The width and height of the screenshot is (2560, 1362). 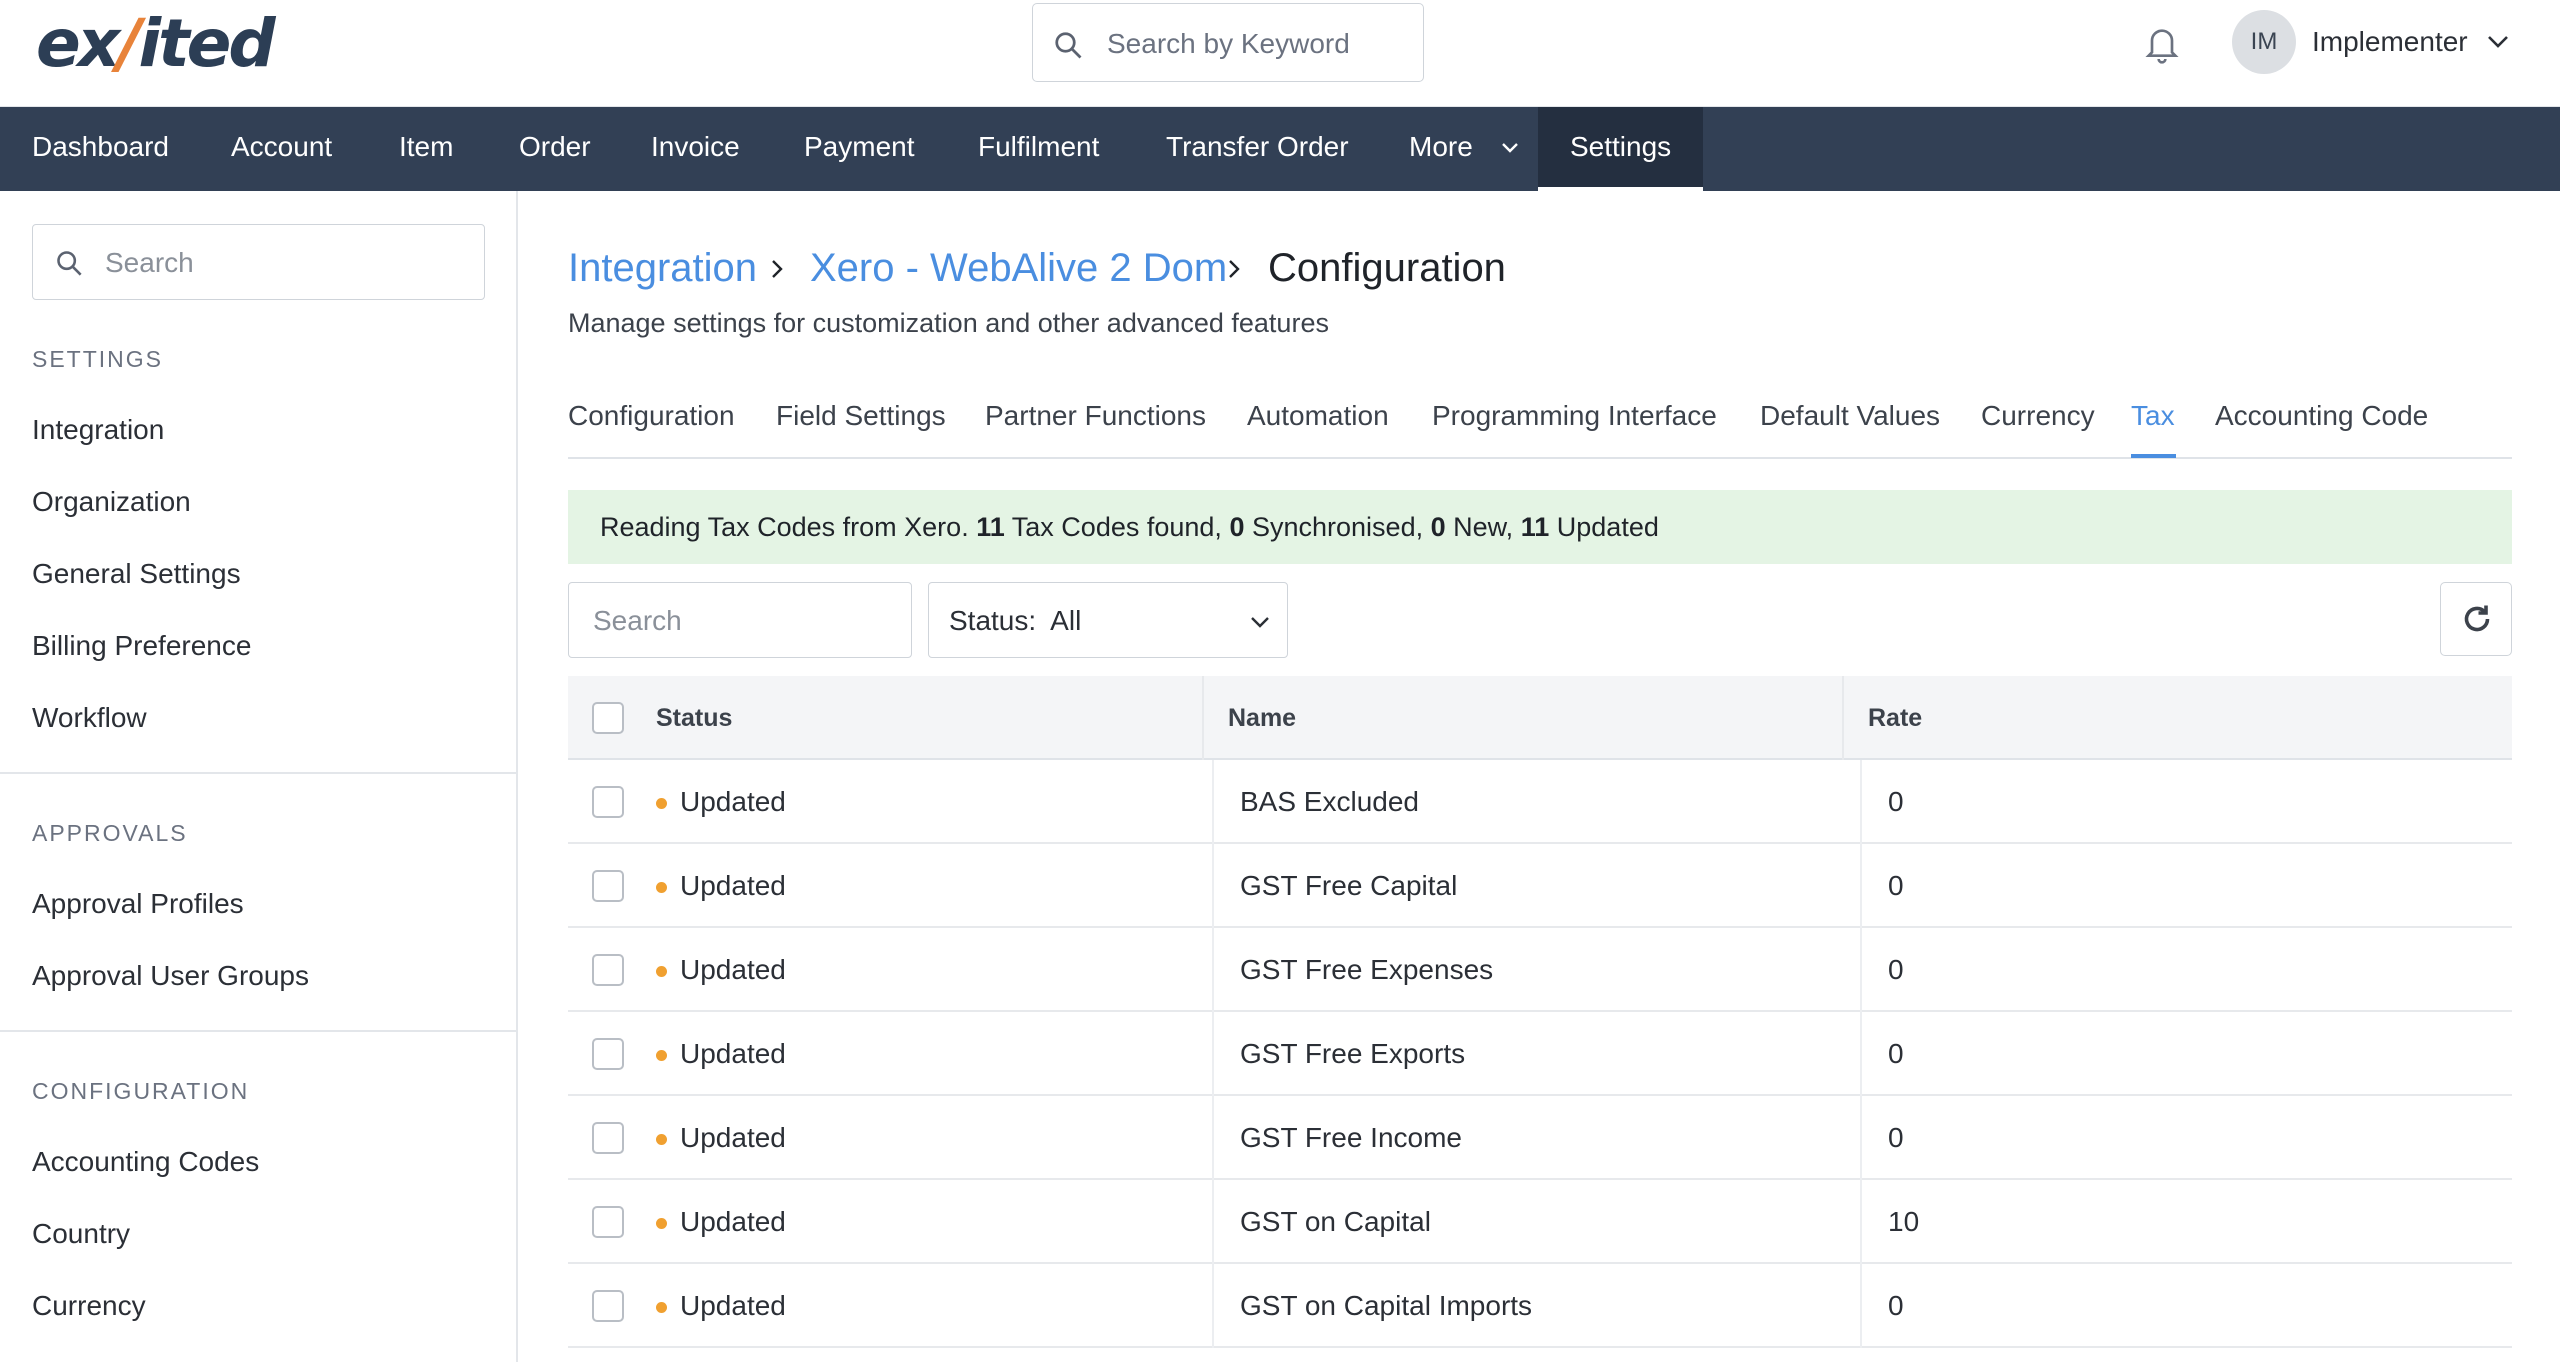 I want to click on sidebar-item-approval-user-groups: Approval User Groups, so click(x=170, y=976).